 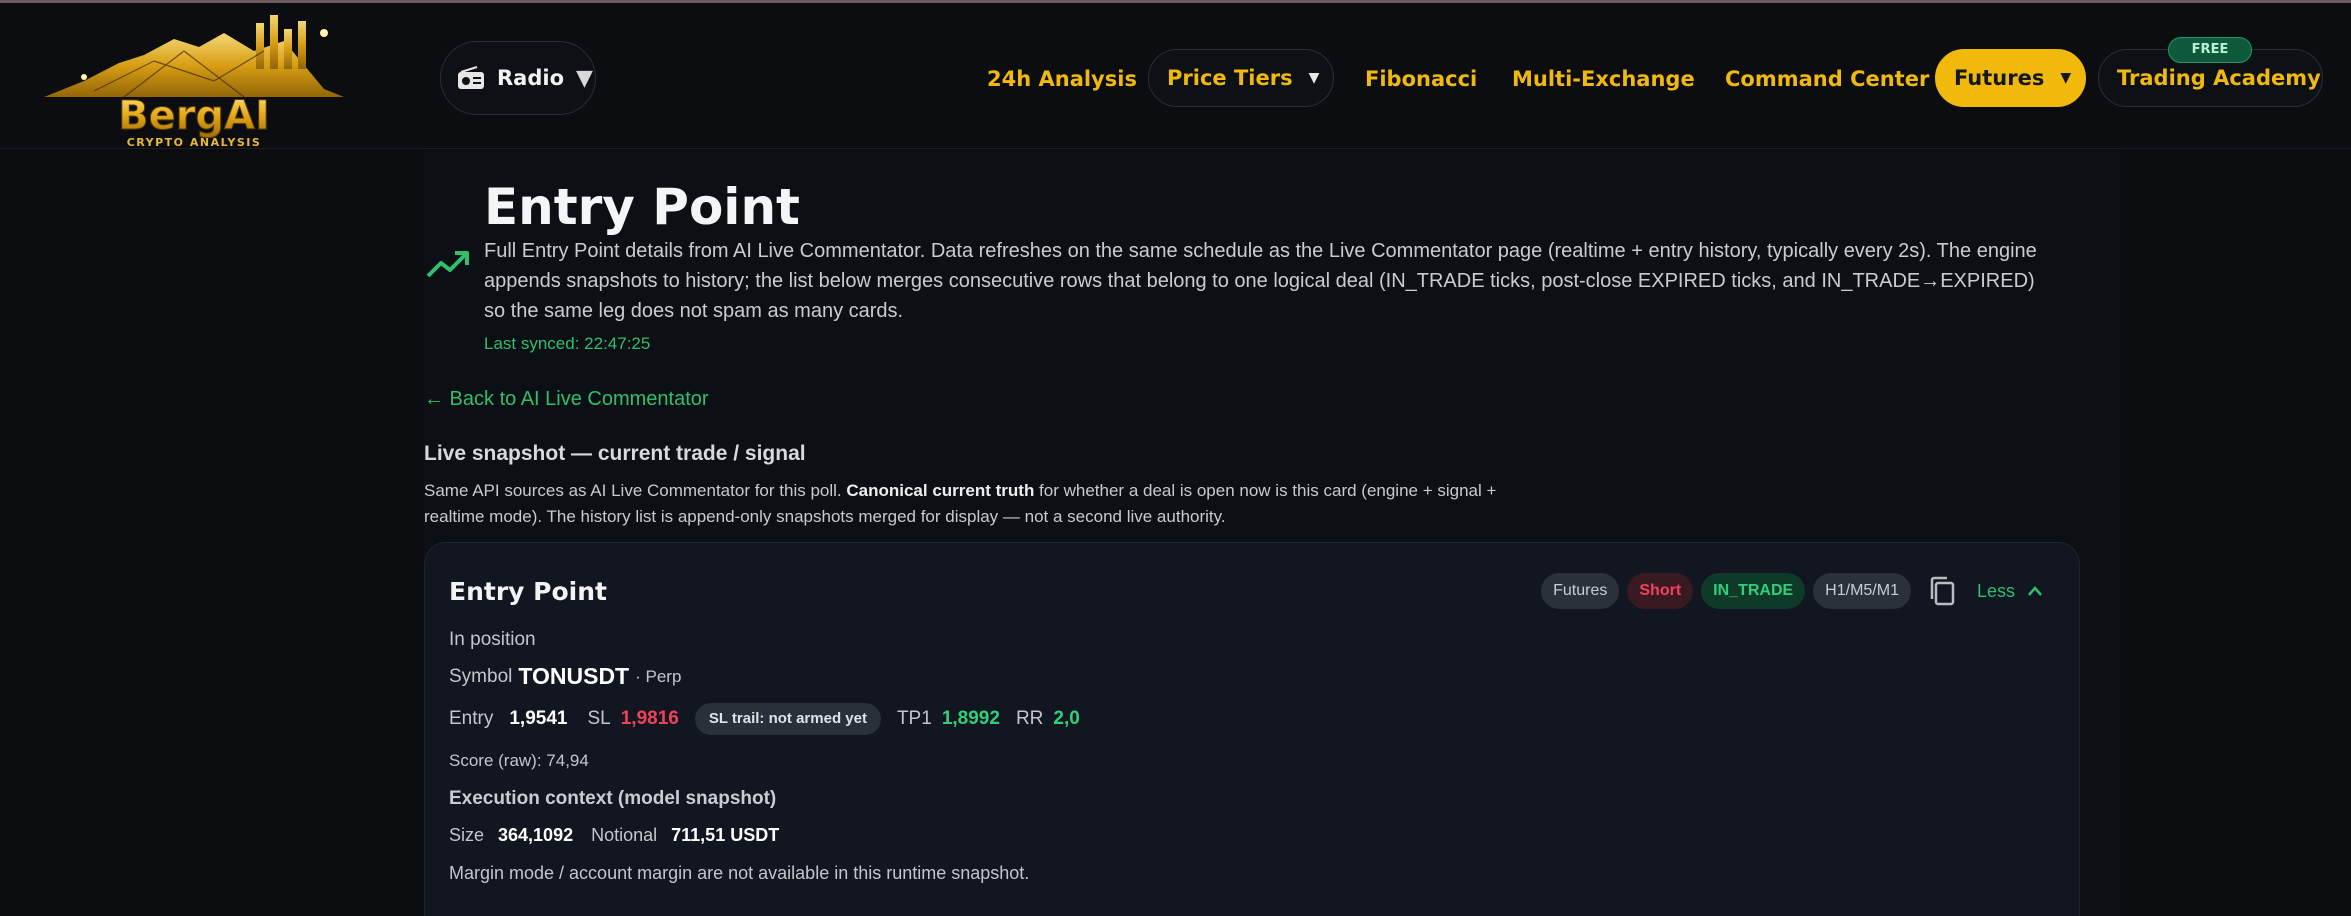 I want to click on page-title: Entry Point, so click(x=642, y=207).